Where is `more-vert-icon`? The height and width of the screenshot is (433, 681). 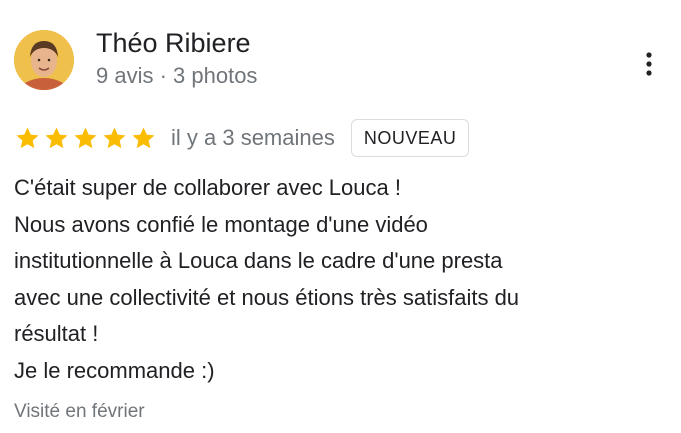 more-vert-icon is located at coordinates (649, 64).